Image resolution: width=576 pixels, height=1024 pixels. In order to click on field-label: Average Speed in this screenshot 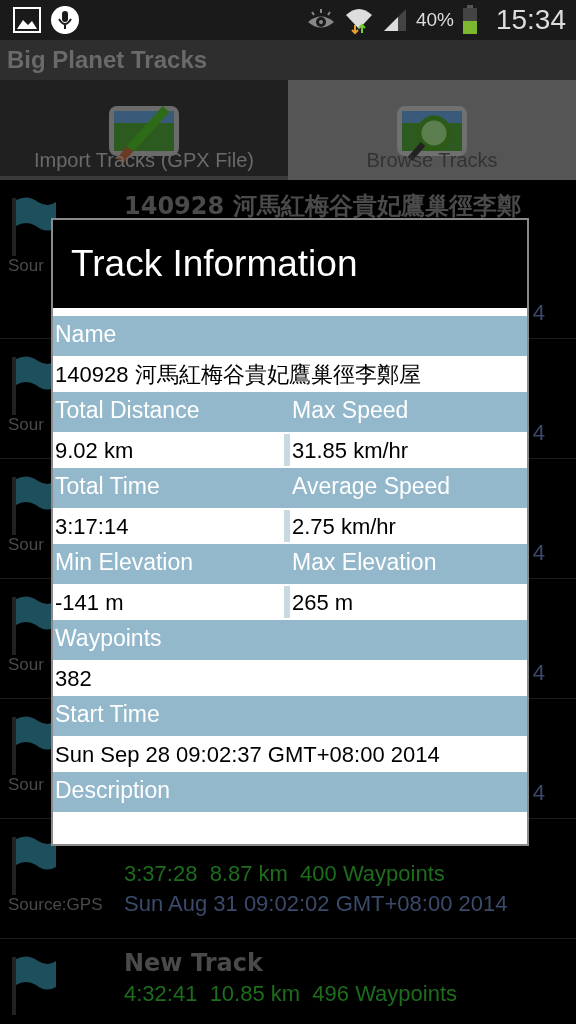, I will do `click(408, 488)`.